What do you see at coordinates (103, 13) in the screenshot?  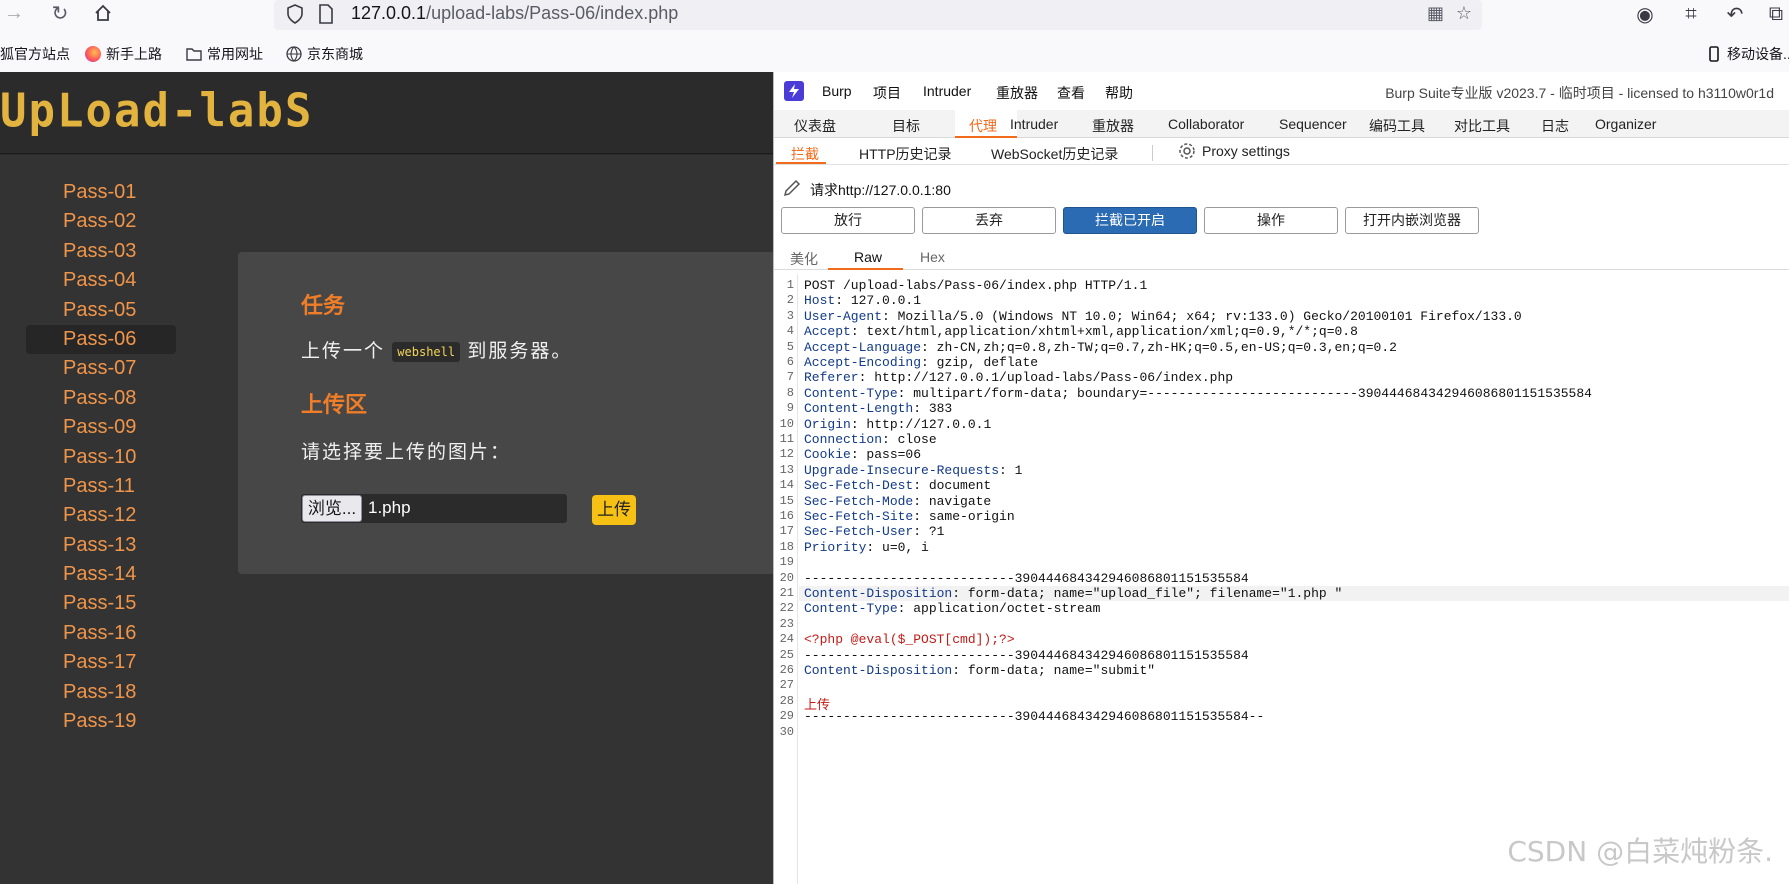 I see `home-icon` at bounding box center [103, 13].